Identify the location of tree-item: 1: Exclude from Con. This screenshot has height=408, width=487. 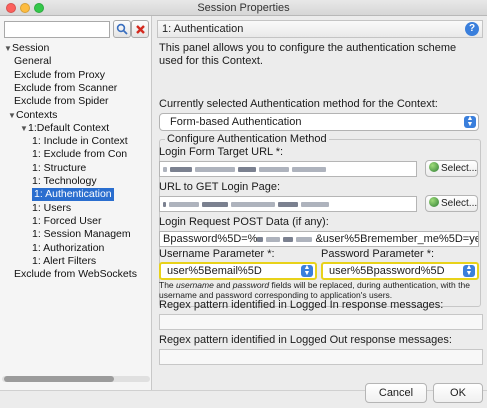
(79, 154).